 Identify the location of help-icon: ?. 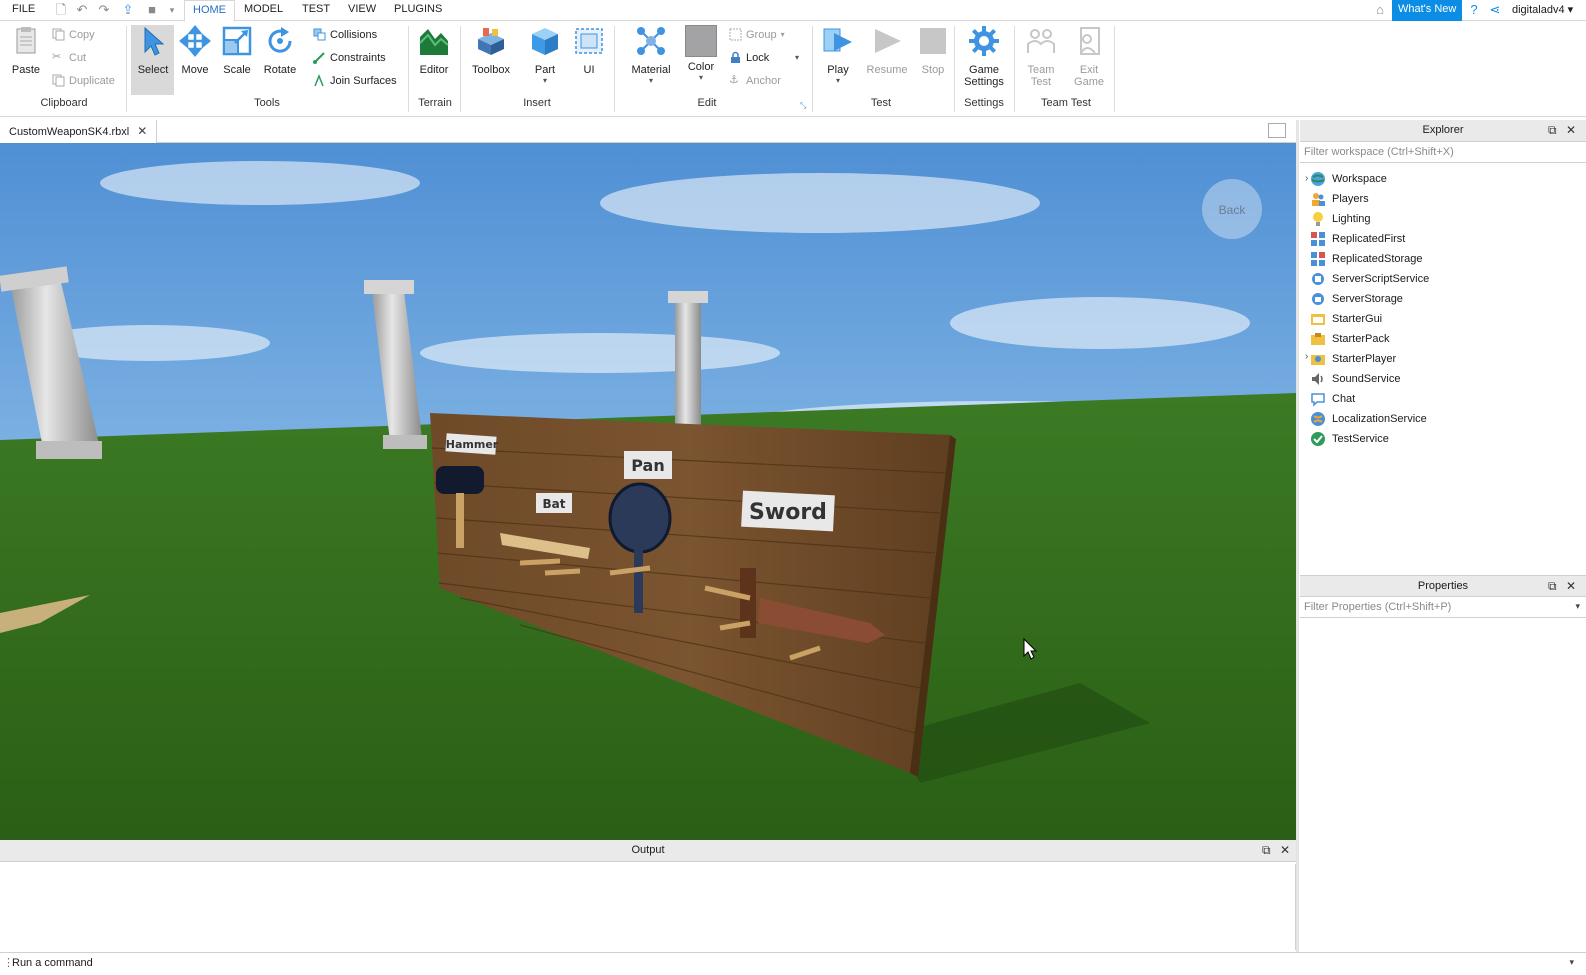
(1474, 10).